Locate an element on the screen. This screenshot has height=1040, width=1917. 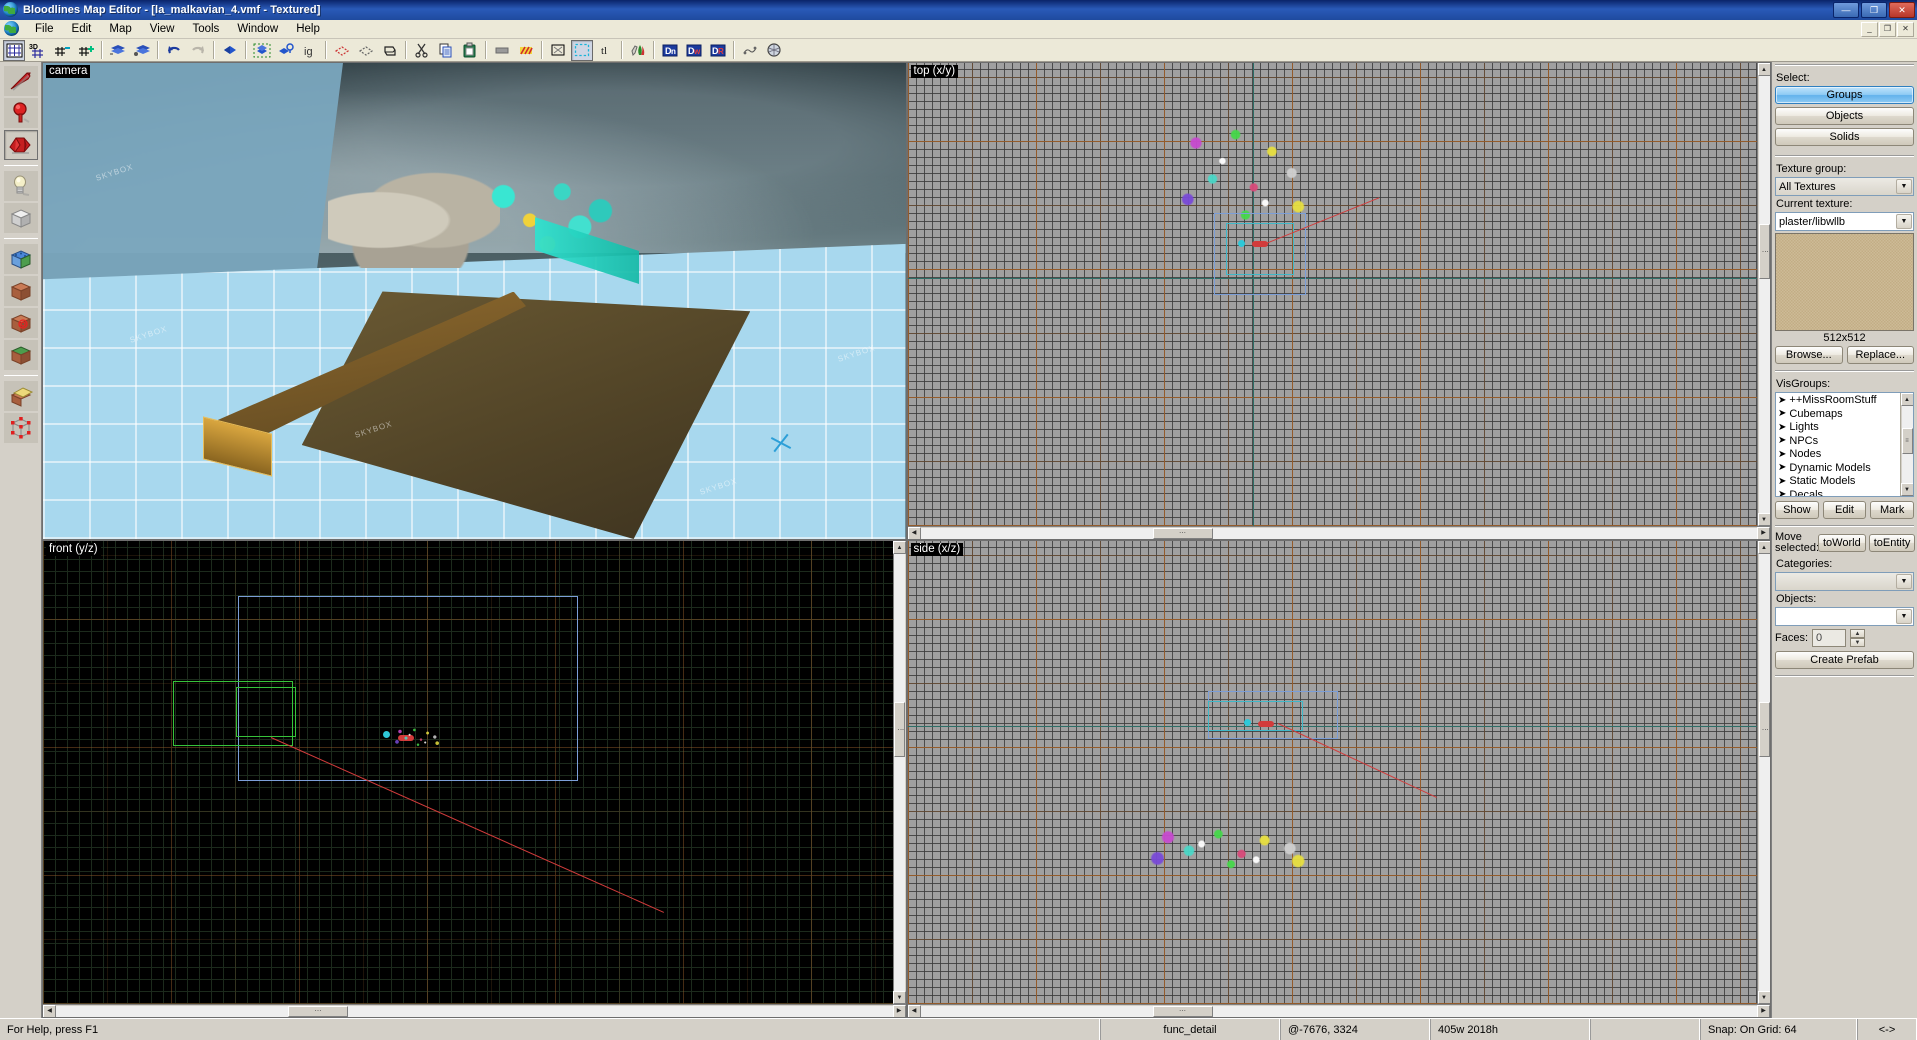
menu-view: View is located at coordinates (162, 29).